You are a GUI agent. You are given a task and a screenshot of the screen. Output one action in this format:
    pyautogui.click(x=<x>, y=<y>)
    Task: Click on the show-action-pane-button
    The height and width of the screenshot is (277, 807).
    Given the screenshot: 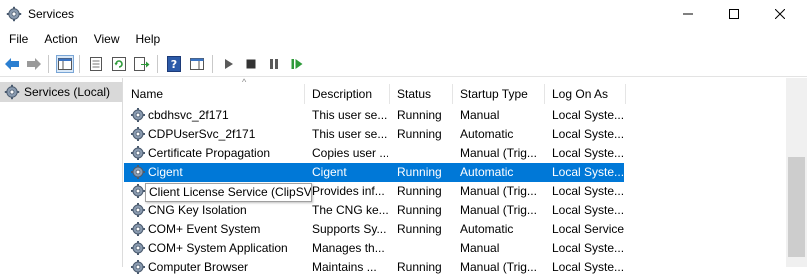 What is the action you would take?
    pyautogui.click(x=197, y=64)
    